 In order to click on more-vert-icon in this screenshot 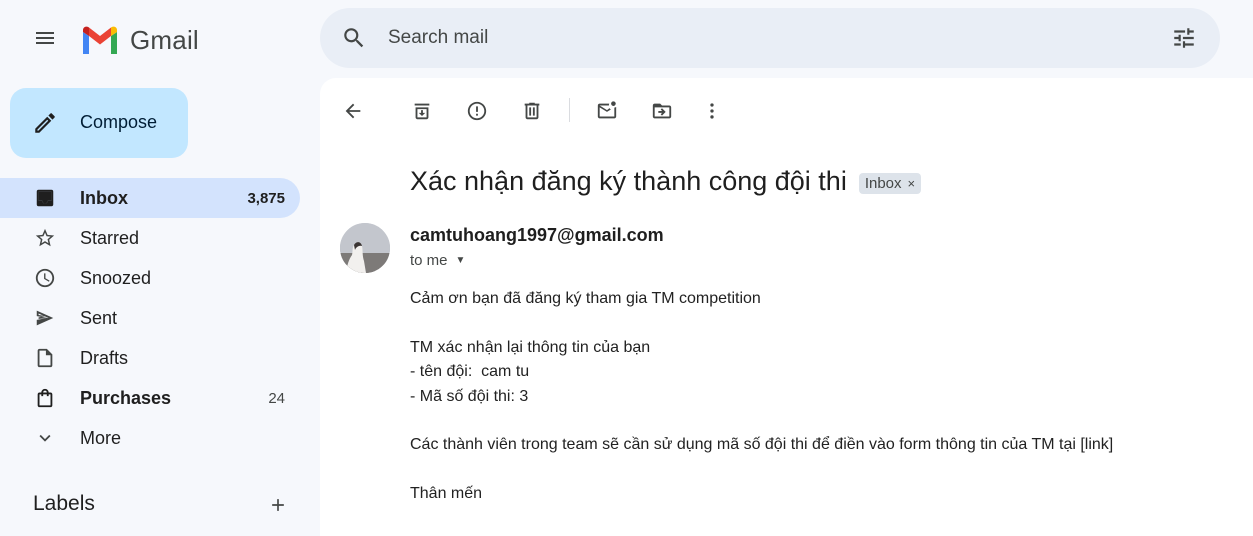, I will do `click(712, 111)`.